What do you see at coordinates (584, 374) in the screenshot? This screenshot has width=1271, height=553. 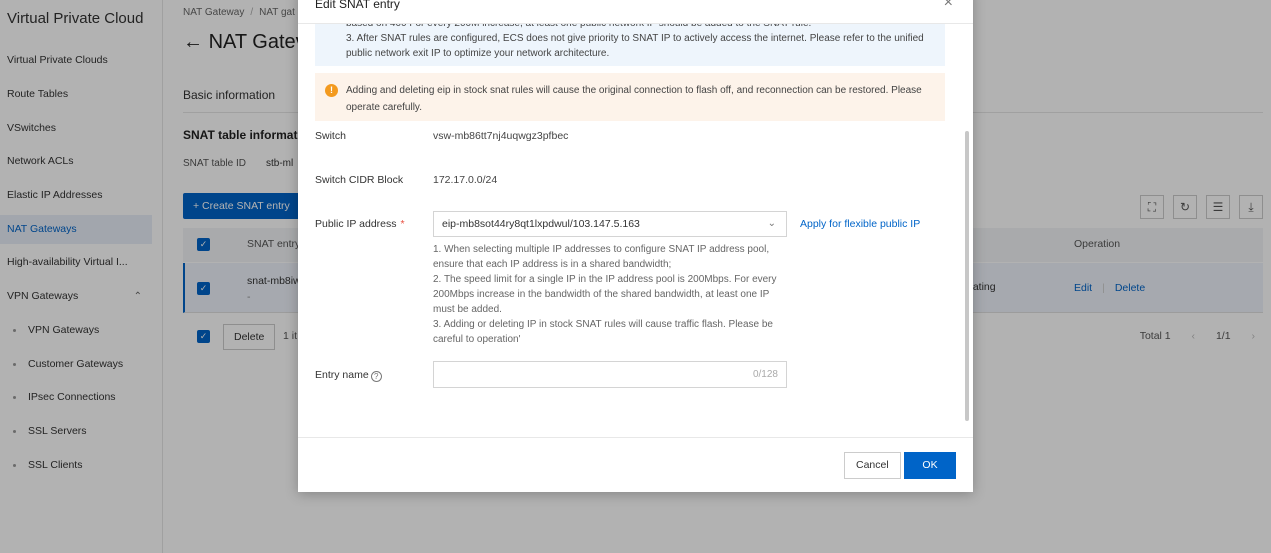 I see `entry-name-input` at bounding box center [584, 374].